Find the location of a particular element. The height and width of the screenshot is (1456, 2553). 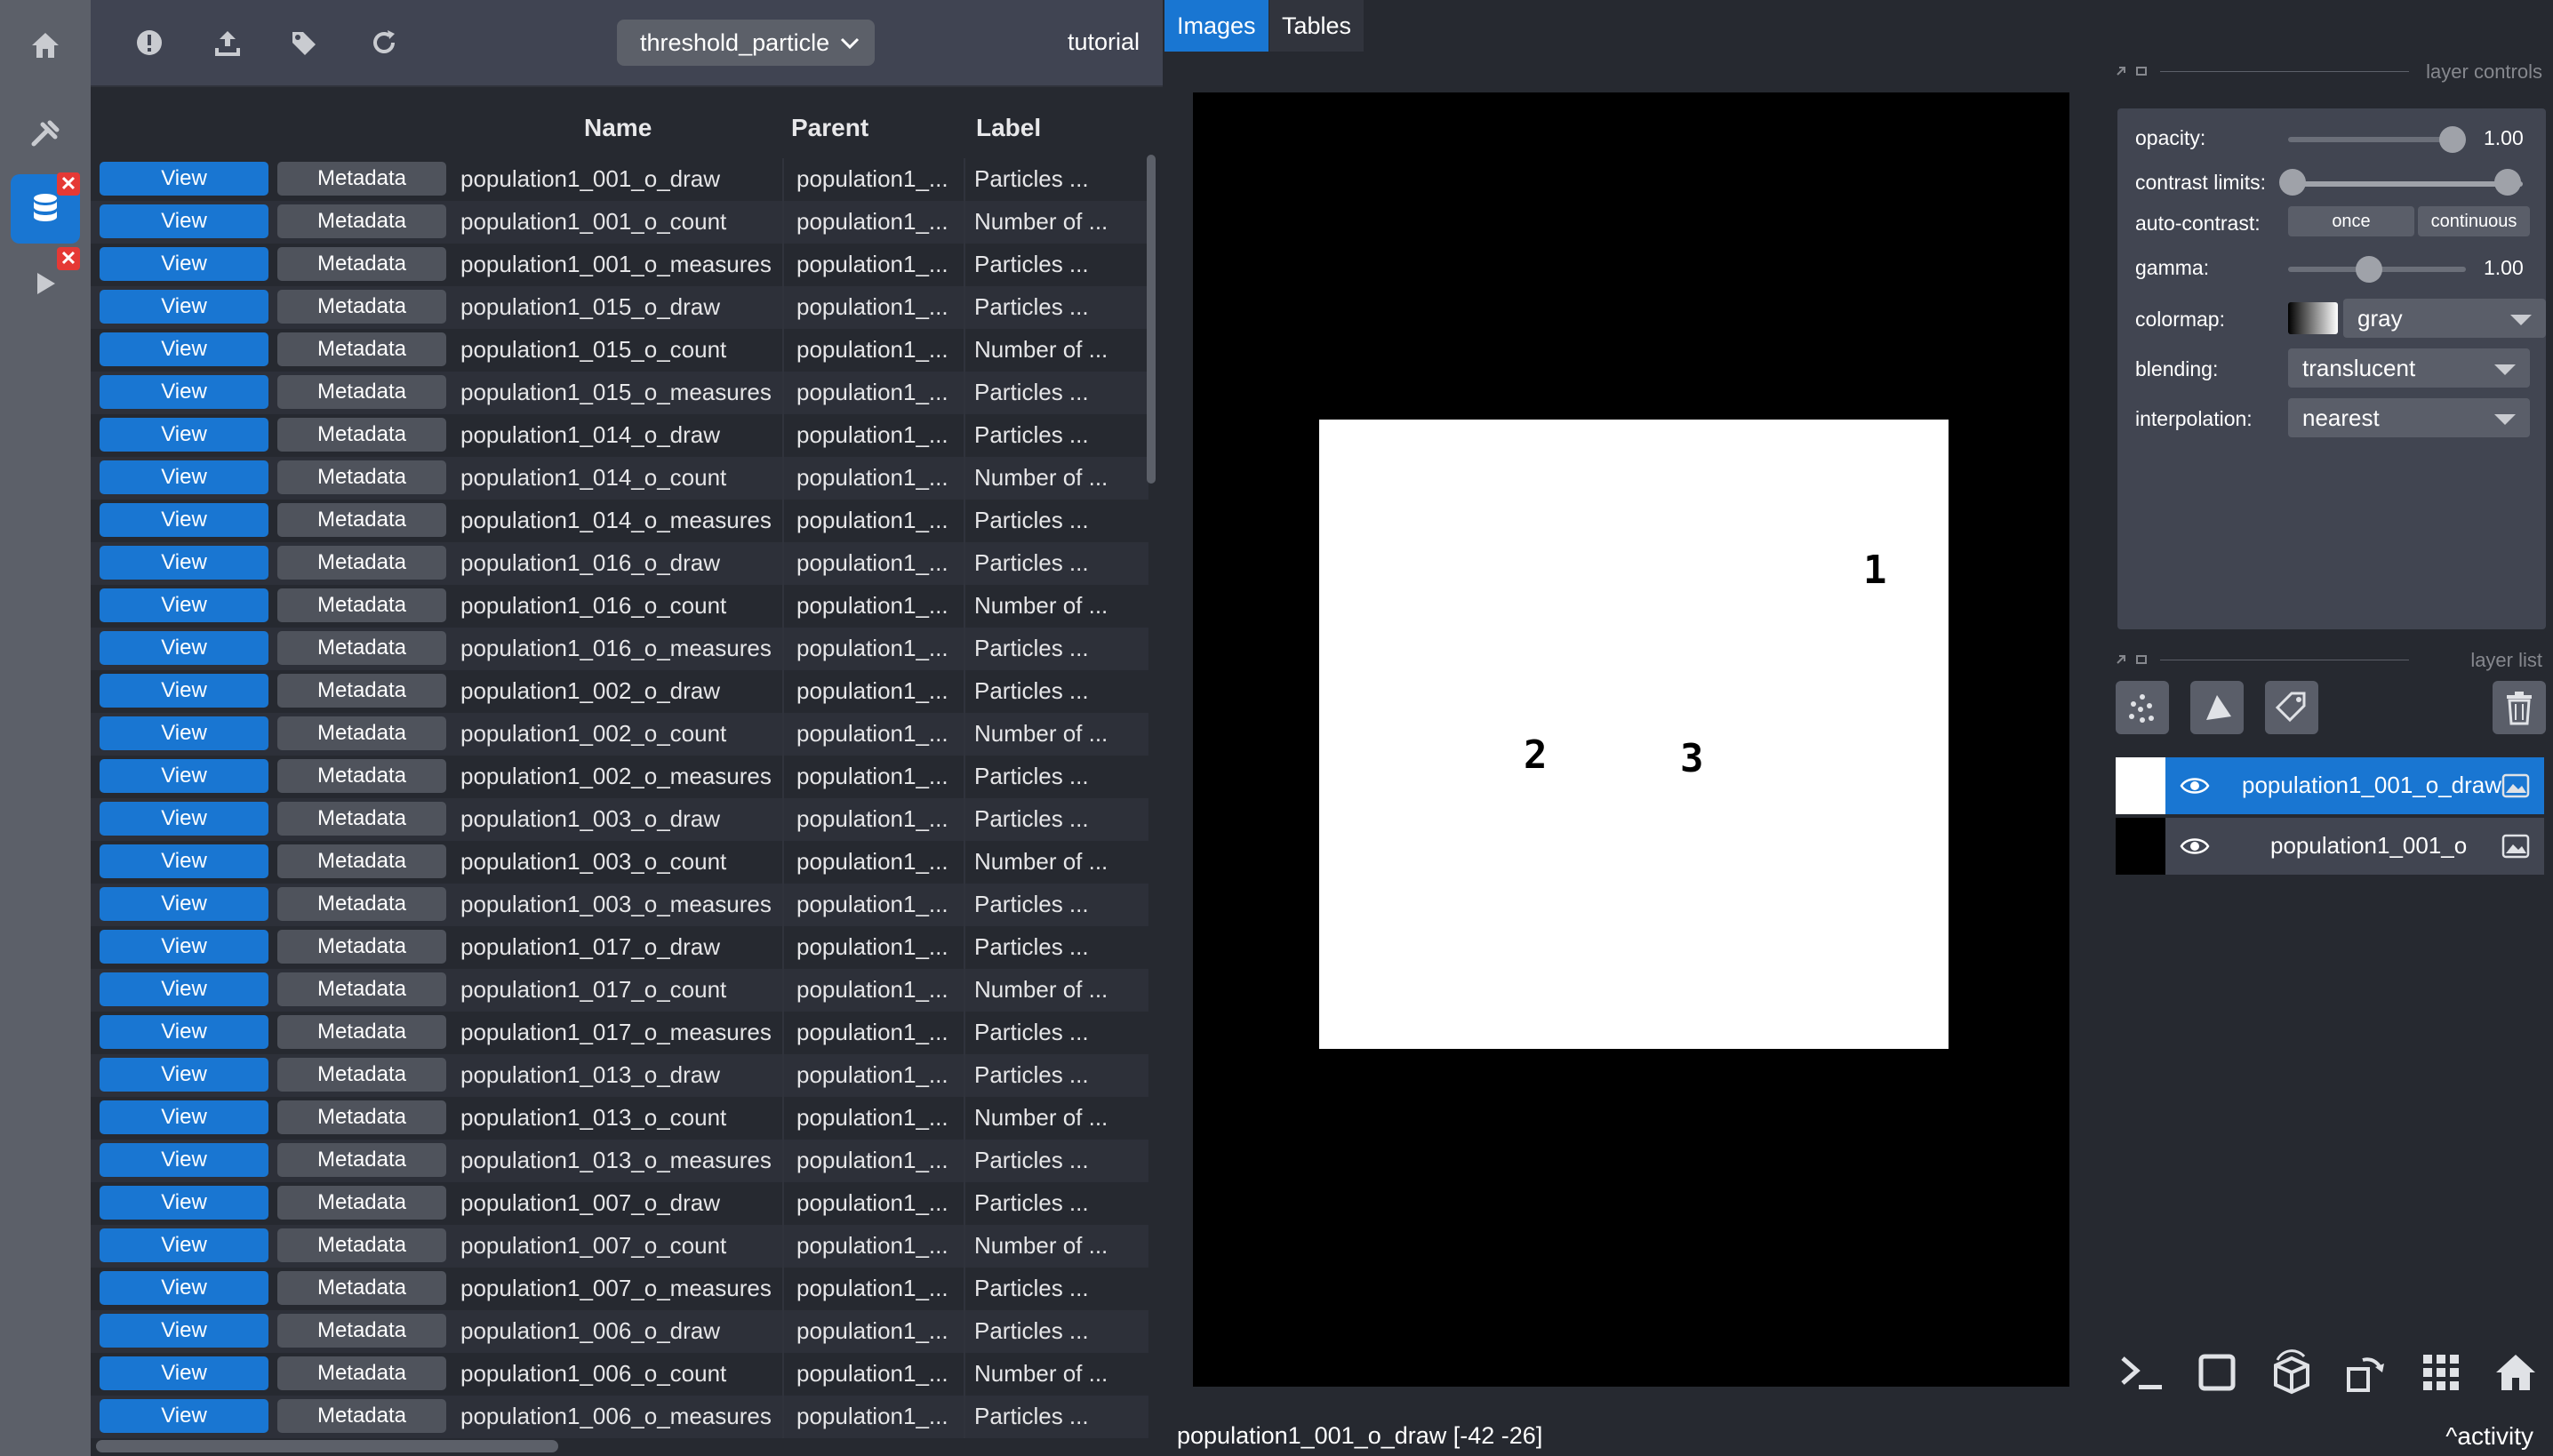

info-button is located at coordinates (149, 42).